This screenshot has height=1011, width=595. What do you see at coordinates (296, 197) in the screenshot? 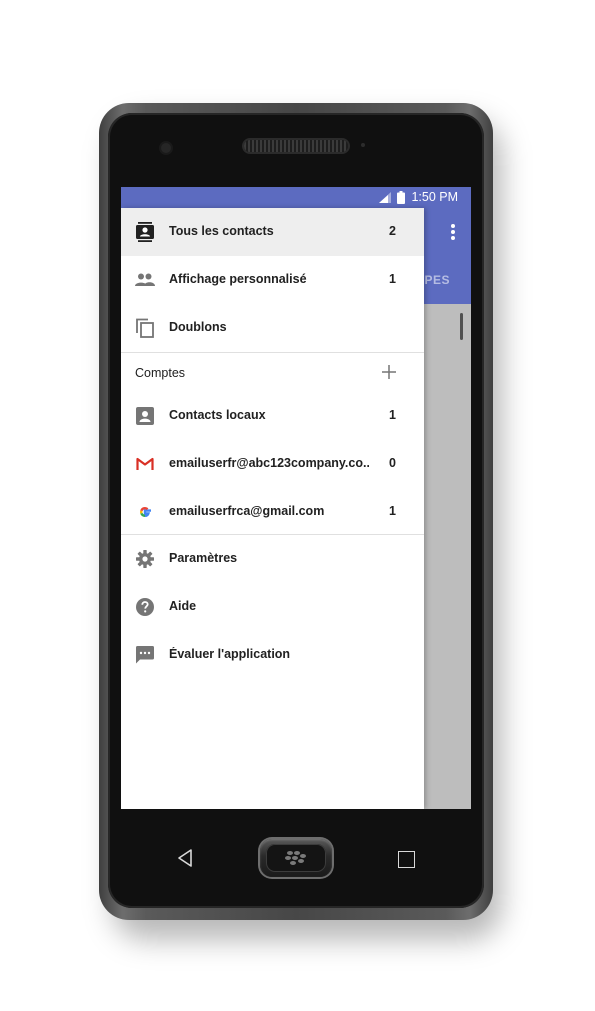
I see `status-bar: 1:50 PM` at bounding box center [296, 197].